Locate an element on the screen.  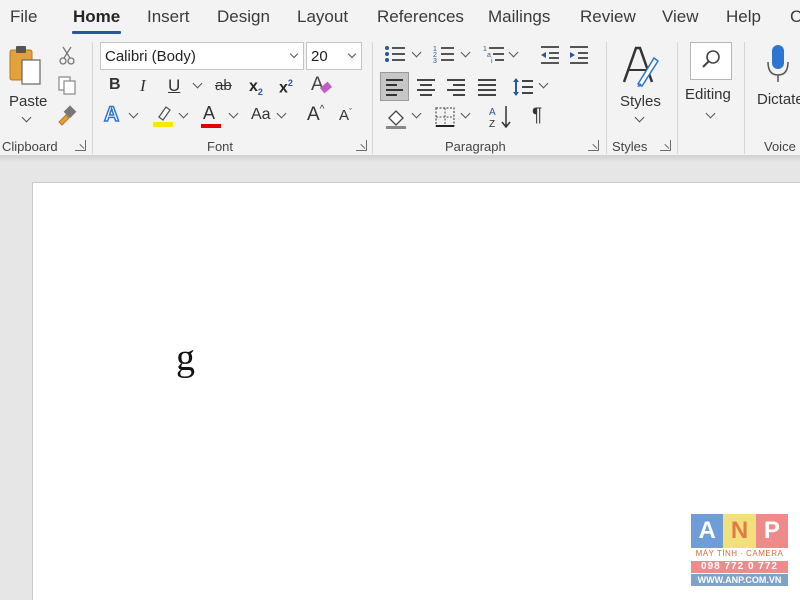
styles-group-label: Styles is located at coordinates (630, 146).